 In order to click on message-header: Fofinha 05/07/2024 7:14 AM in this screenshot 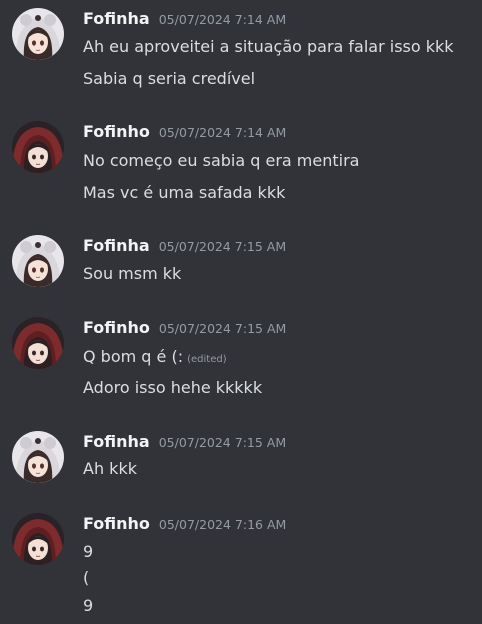, I will do `click(184, 19)`.